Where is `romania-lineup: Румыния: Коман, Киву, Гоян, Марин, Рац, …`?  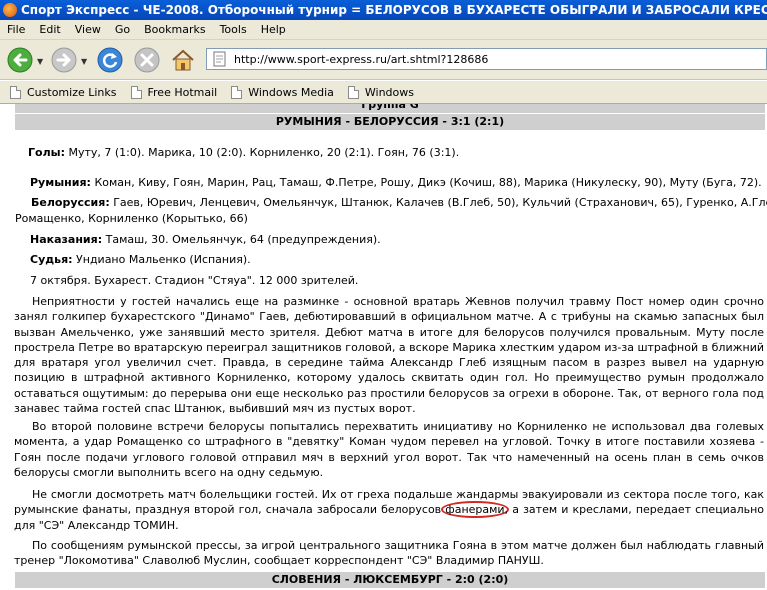
romania-lineup: Румыния: Коман, Киву, Гоян, Марин, Рац, … is located at coordinates (397, 182).